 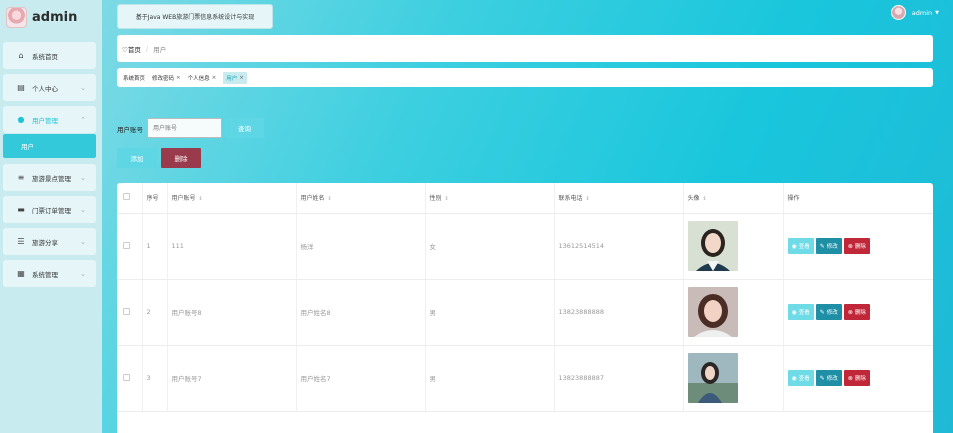 What do you see at coordinates (525, 48) in the screenshot?
I see `breadcrumb: ♡首页 / 用户` at bounding box center [525, 48].